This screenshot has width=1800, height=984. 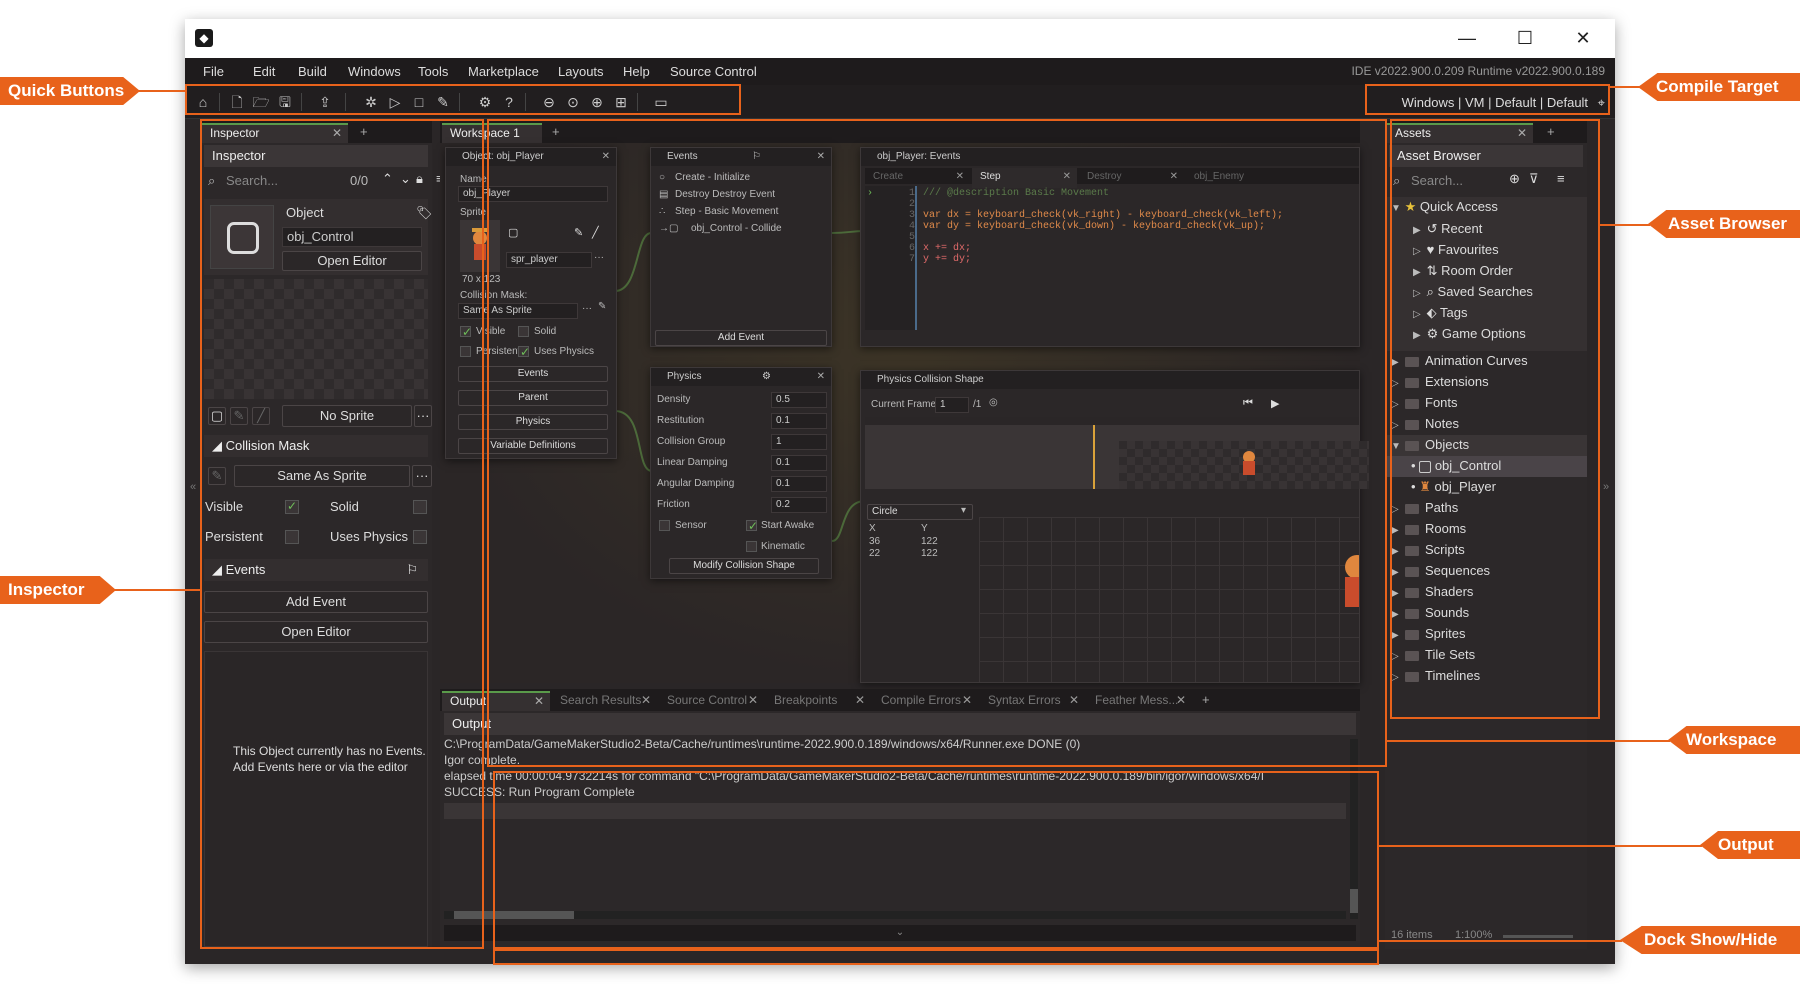 I want to click on menu-file: File, so click(x=213, y=71).